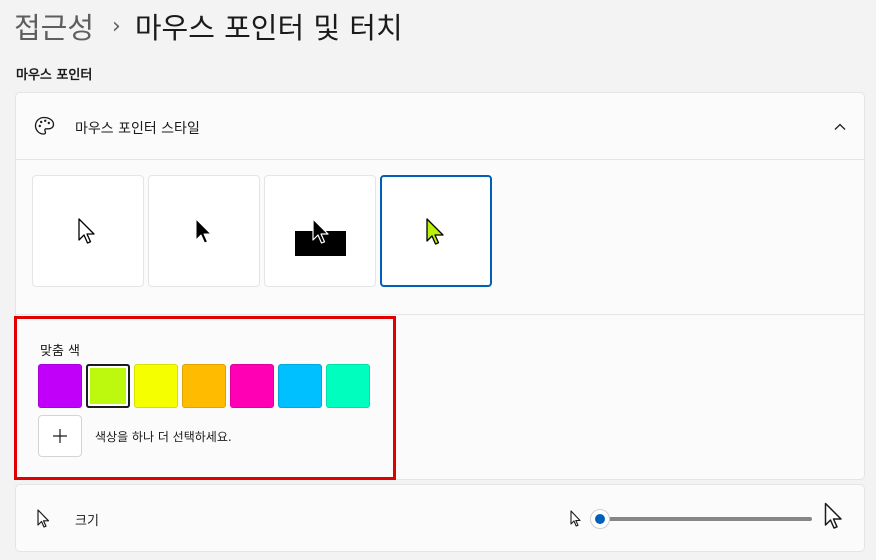 The image size is (876, 560). I want to click on pointer-style-white, so click(88, 231).